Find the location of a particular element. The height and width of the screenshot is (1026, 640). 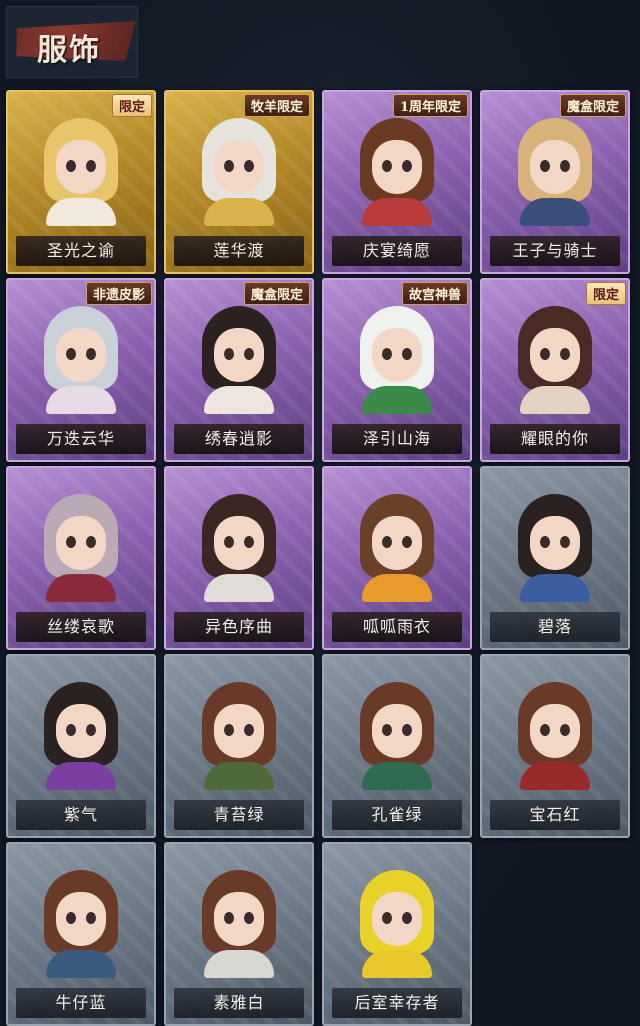

costume-name: 紫气 is located at coordinates (81, 815).